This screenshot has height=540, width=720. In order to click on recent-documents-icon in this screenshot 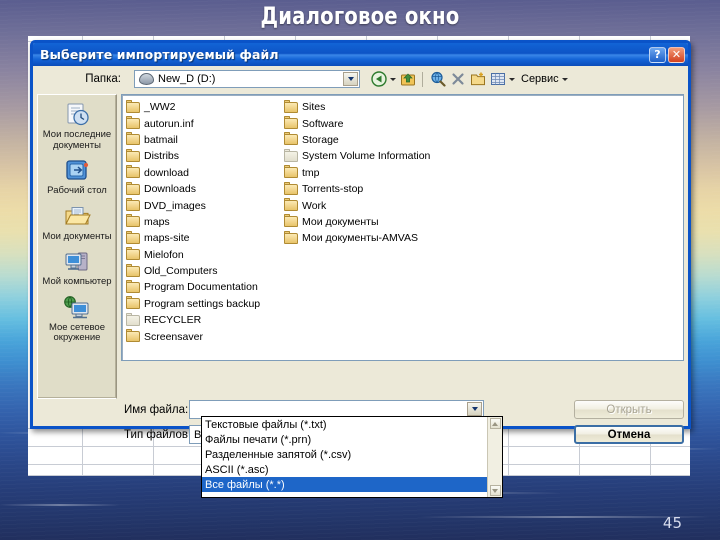, I will do `click(77, 115)`.